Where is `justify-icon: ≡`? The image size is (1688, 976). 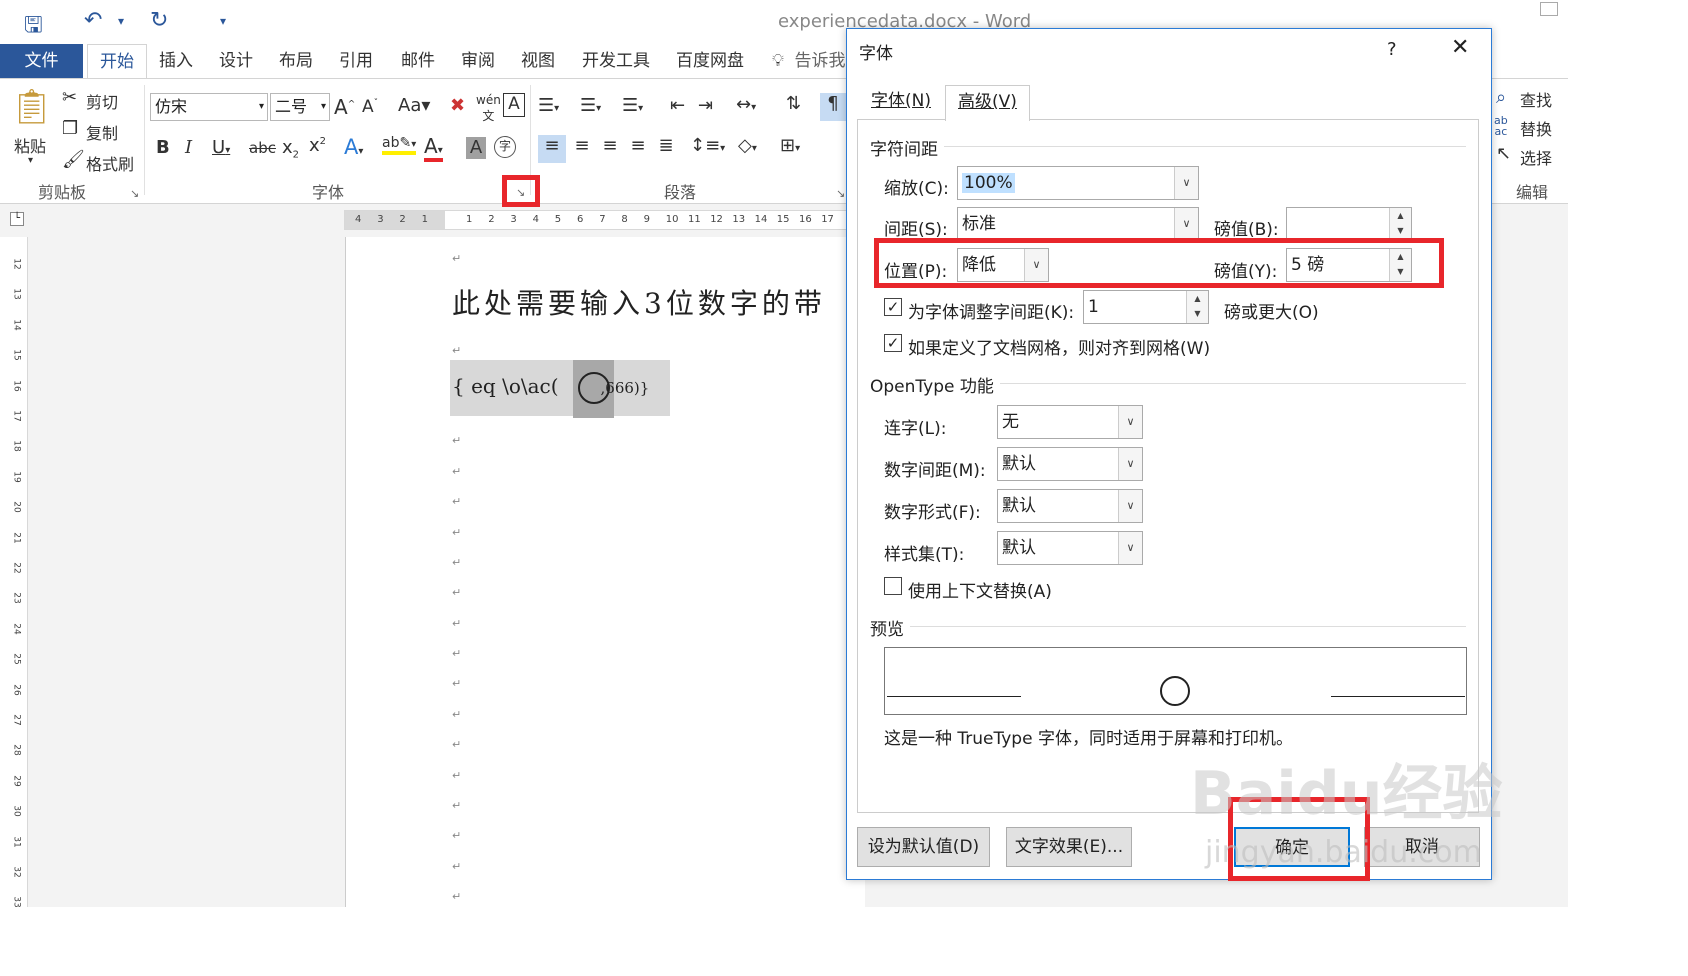
justify-icon: ≡ is located at coordinates (638, 145).